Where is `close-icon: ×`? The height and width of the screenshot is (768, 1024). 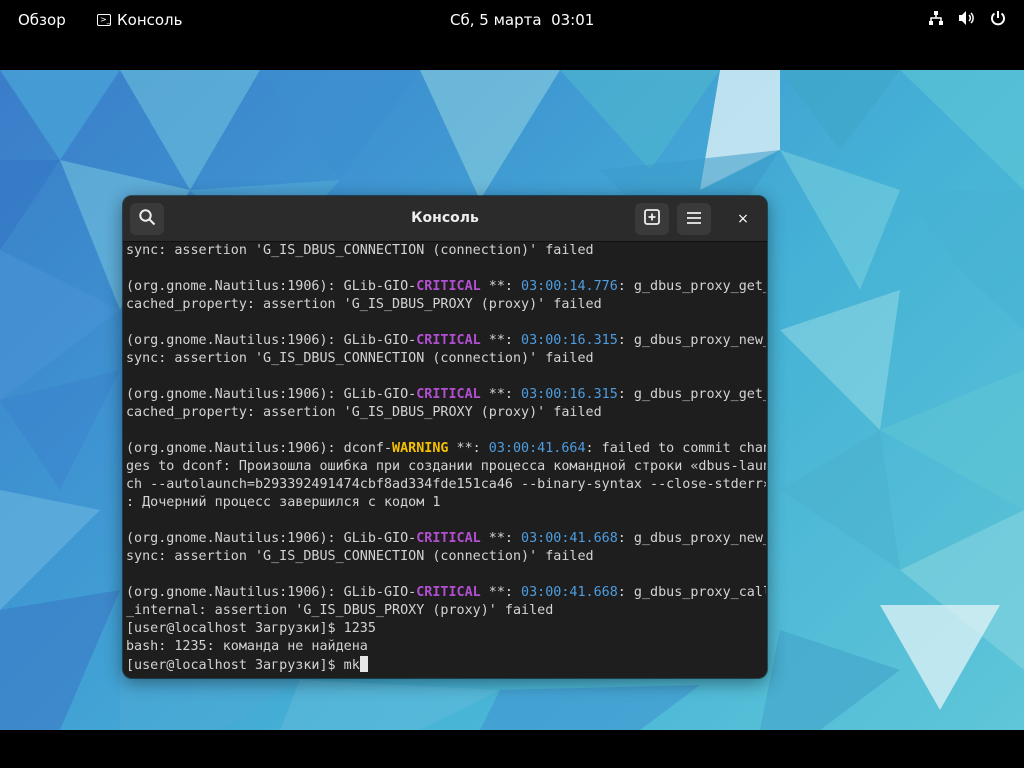
close-icon: × is located at coordinates (743, 219).